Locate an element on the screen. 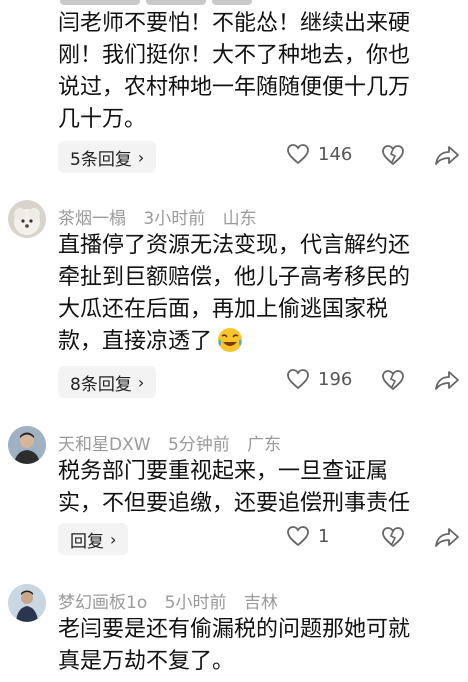 The image size is (468, 682). like-count: 1 is located at coordinates (324, 536).